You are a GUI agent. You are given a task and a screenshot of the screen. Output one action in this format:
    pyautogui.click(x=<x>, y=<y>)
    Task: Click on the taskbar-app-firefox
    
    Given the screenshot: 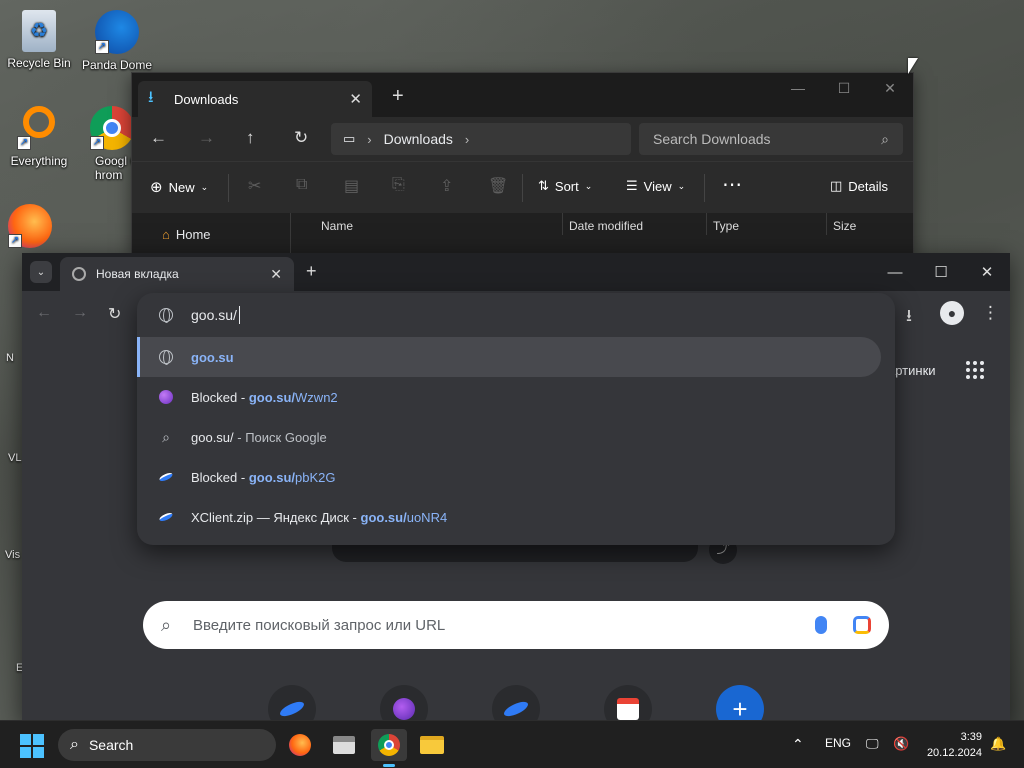 What is the action you would take?
    pyautogui.click(x=300, y=745)
    